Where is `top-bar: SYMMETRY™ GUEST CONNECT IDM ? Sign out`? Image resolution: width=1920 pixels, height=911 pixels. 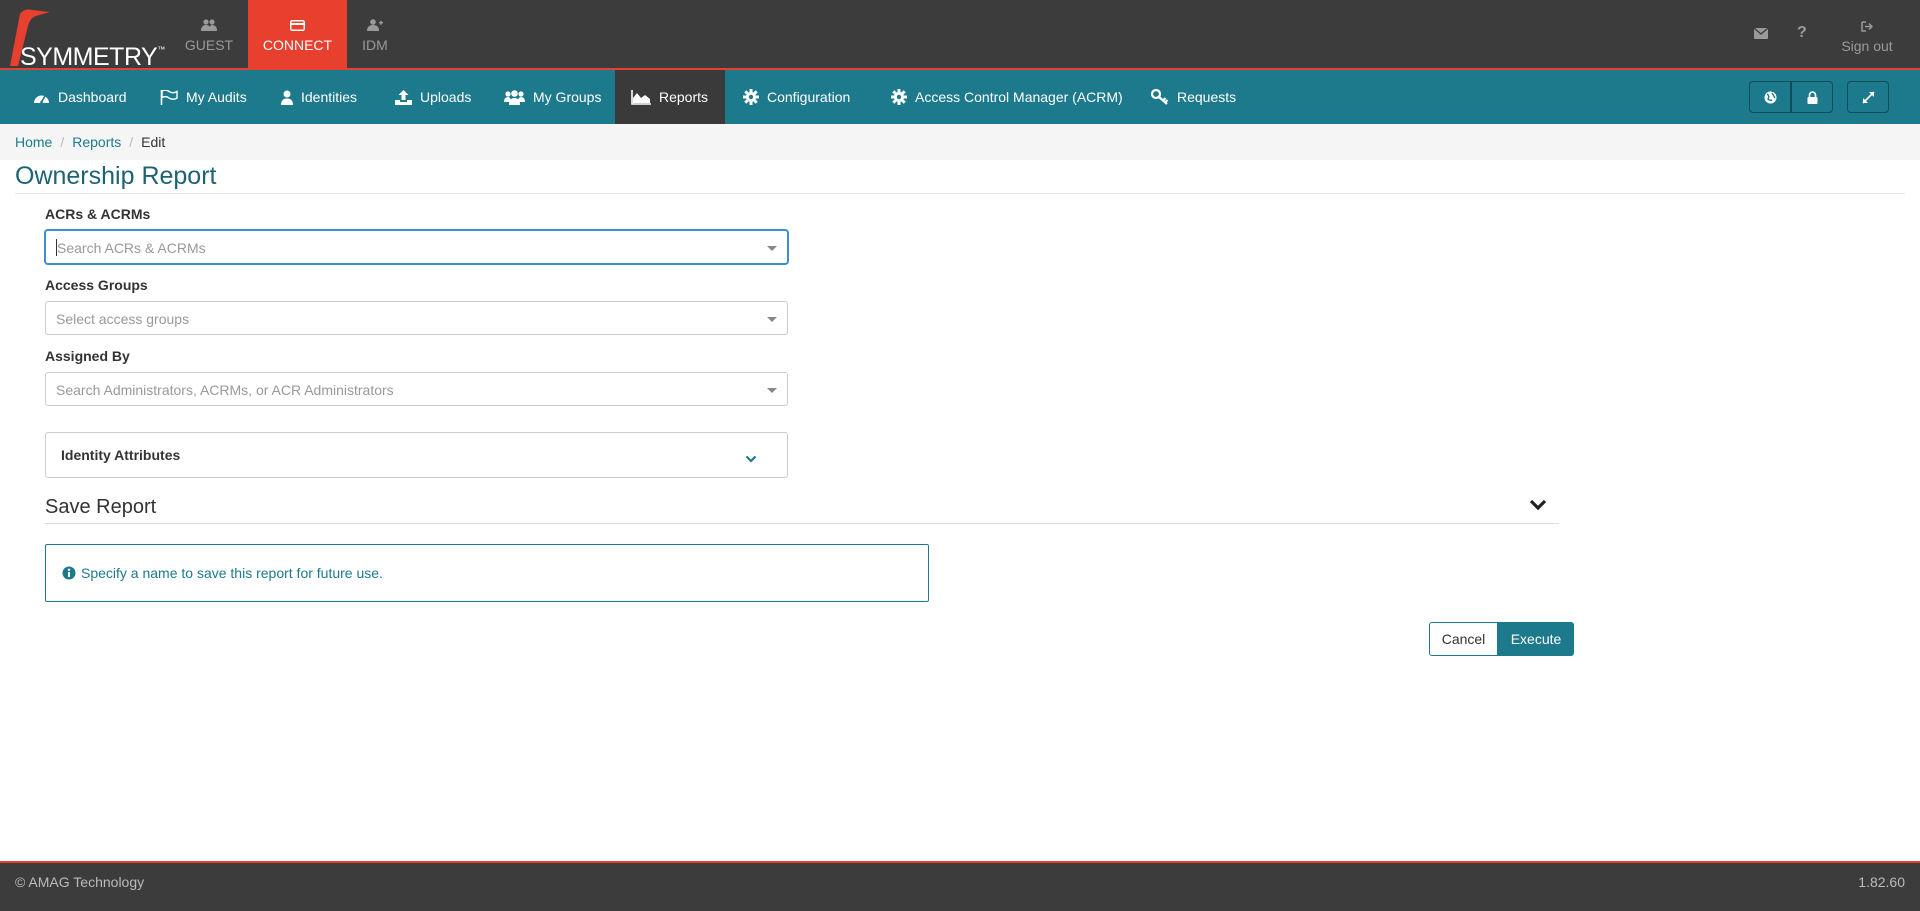
top-bar: SYMMETRY™ GUEST CONNECT IDM ? Sign out is located at coordinates (960, 35).